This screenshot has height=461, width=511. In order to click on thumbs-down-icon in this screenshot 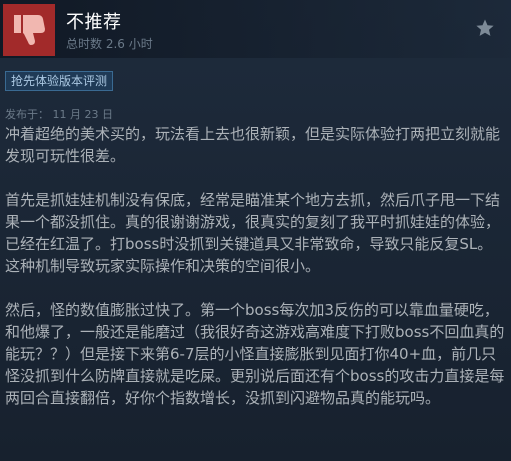, I will do `click(29, 30)`.